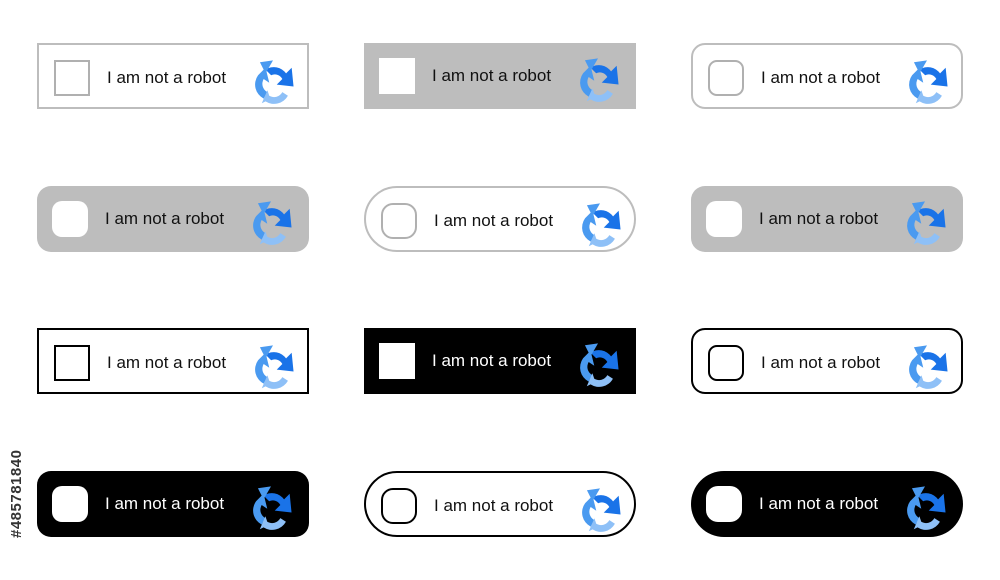  Describe the element at coordinates (16, 493) in the screenshot. I see `stock-id-text: #485781840` at that location.